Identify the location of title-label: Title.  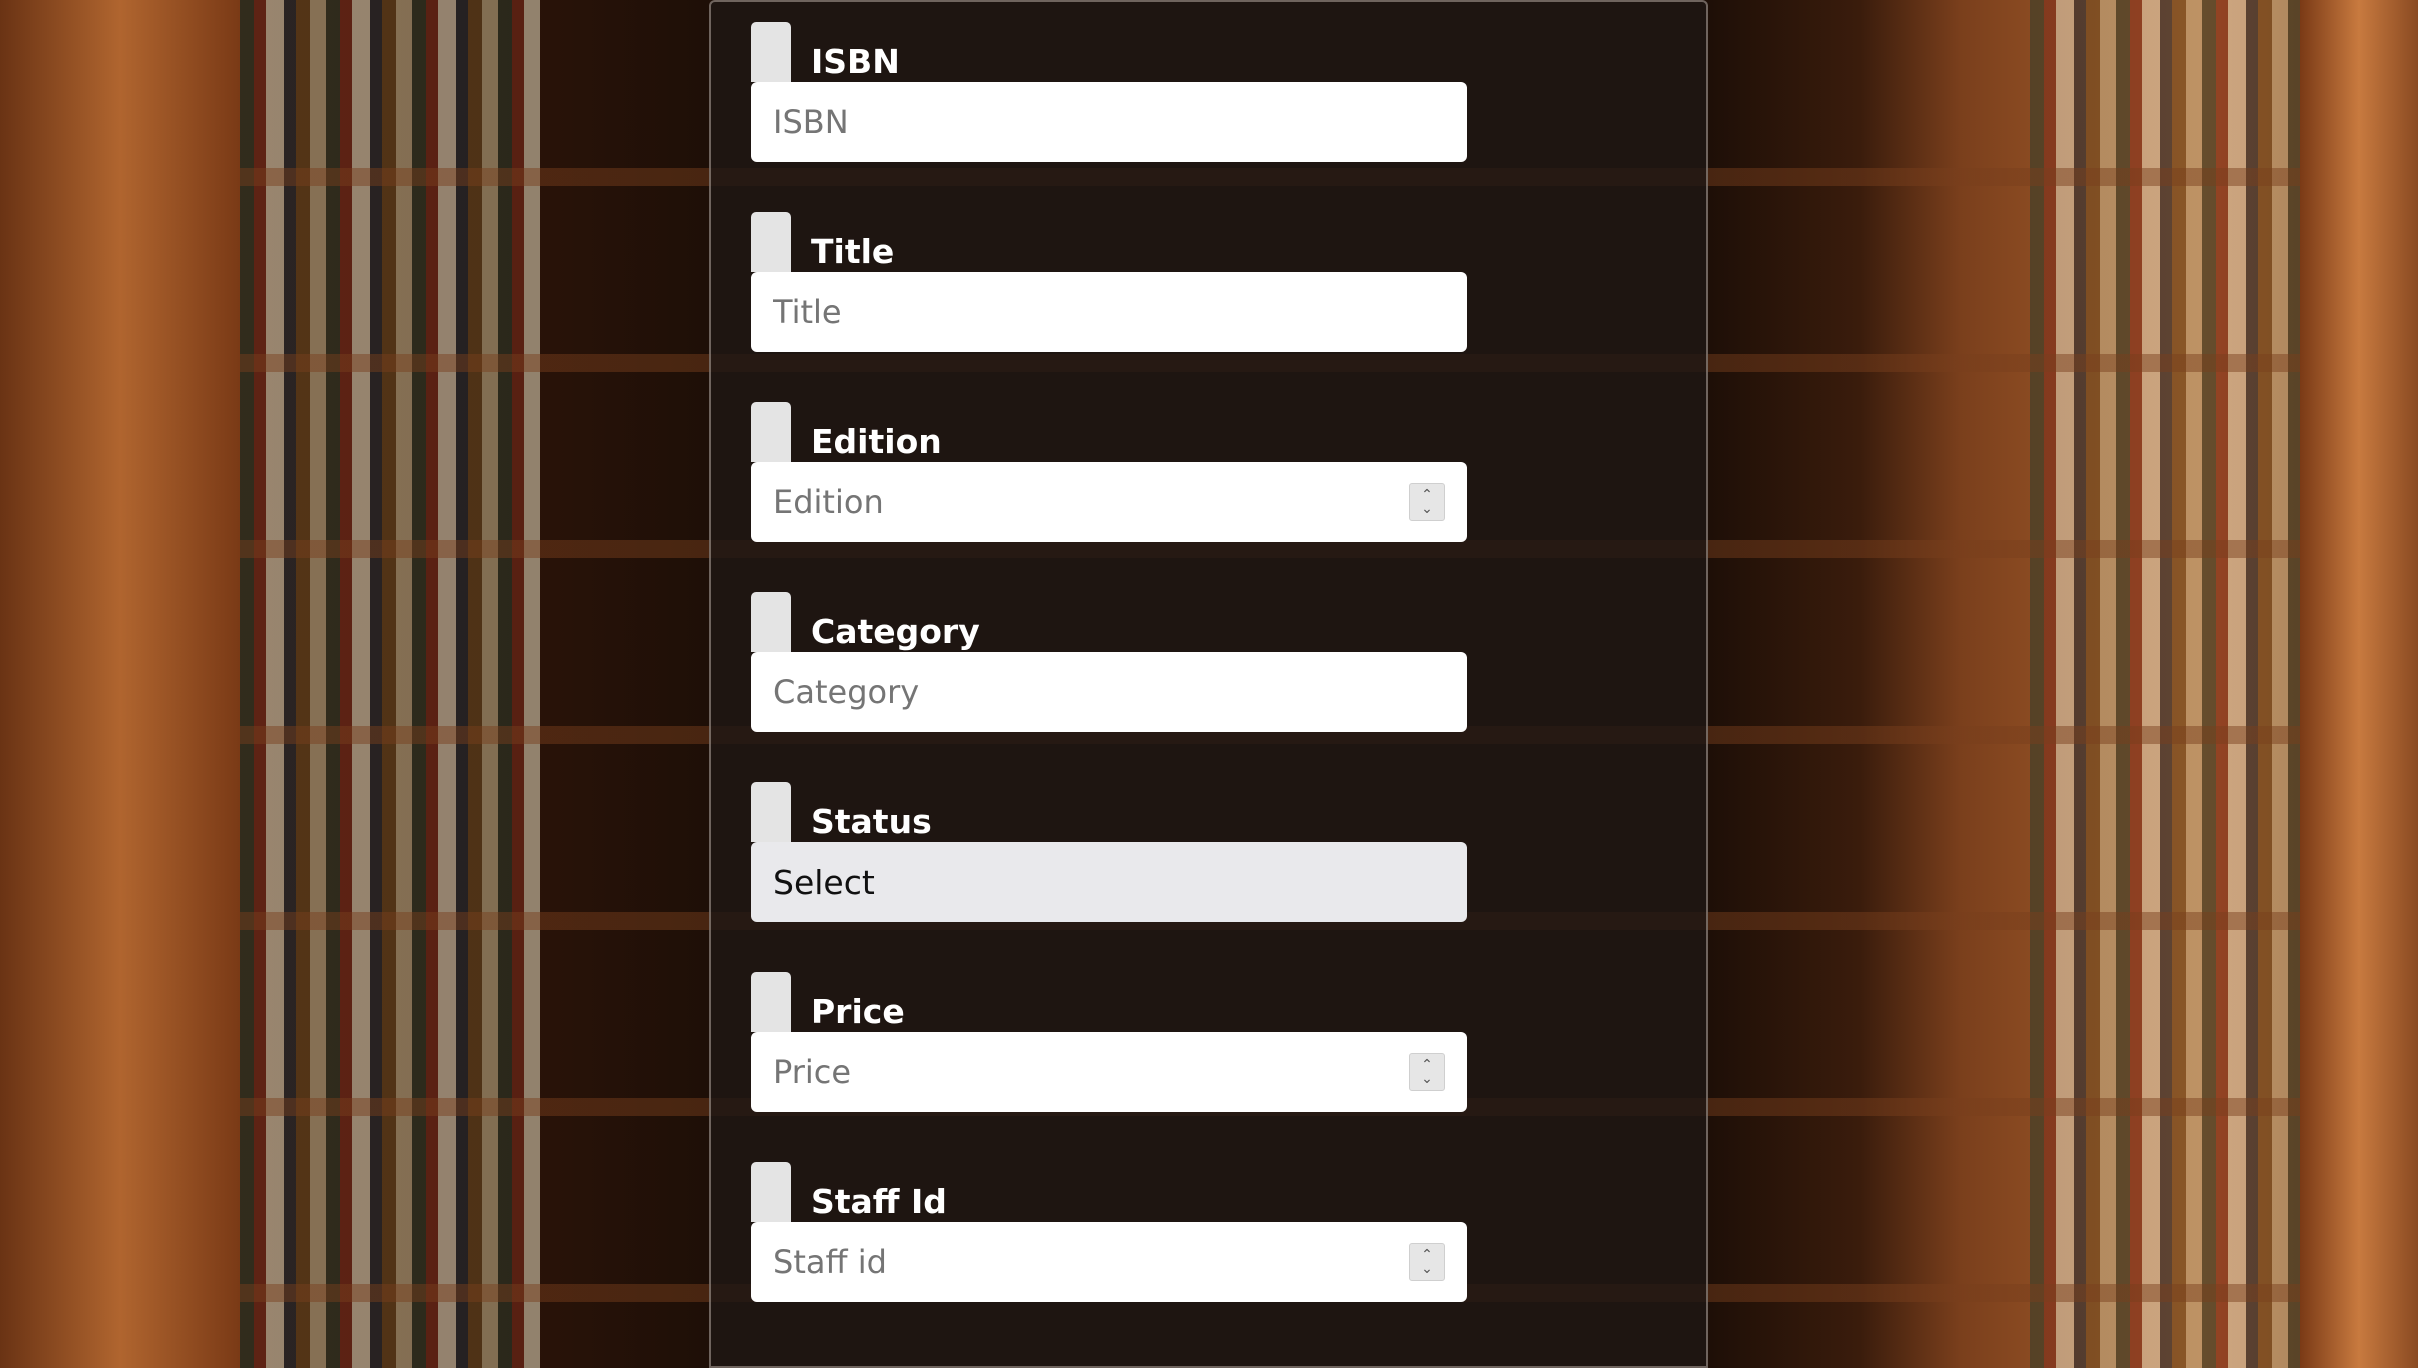
(853, 251).